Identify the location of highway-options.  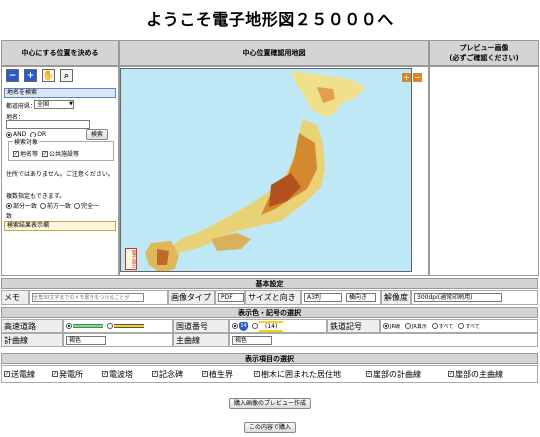
(118, 326).